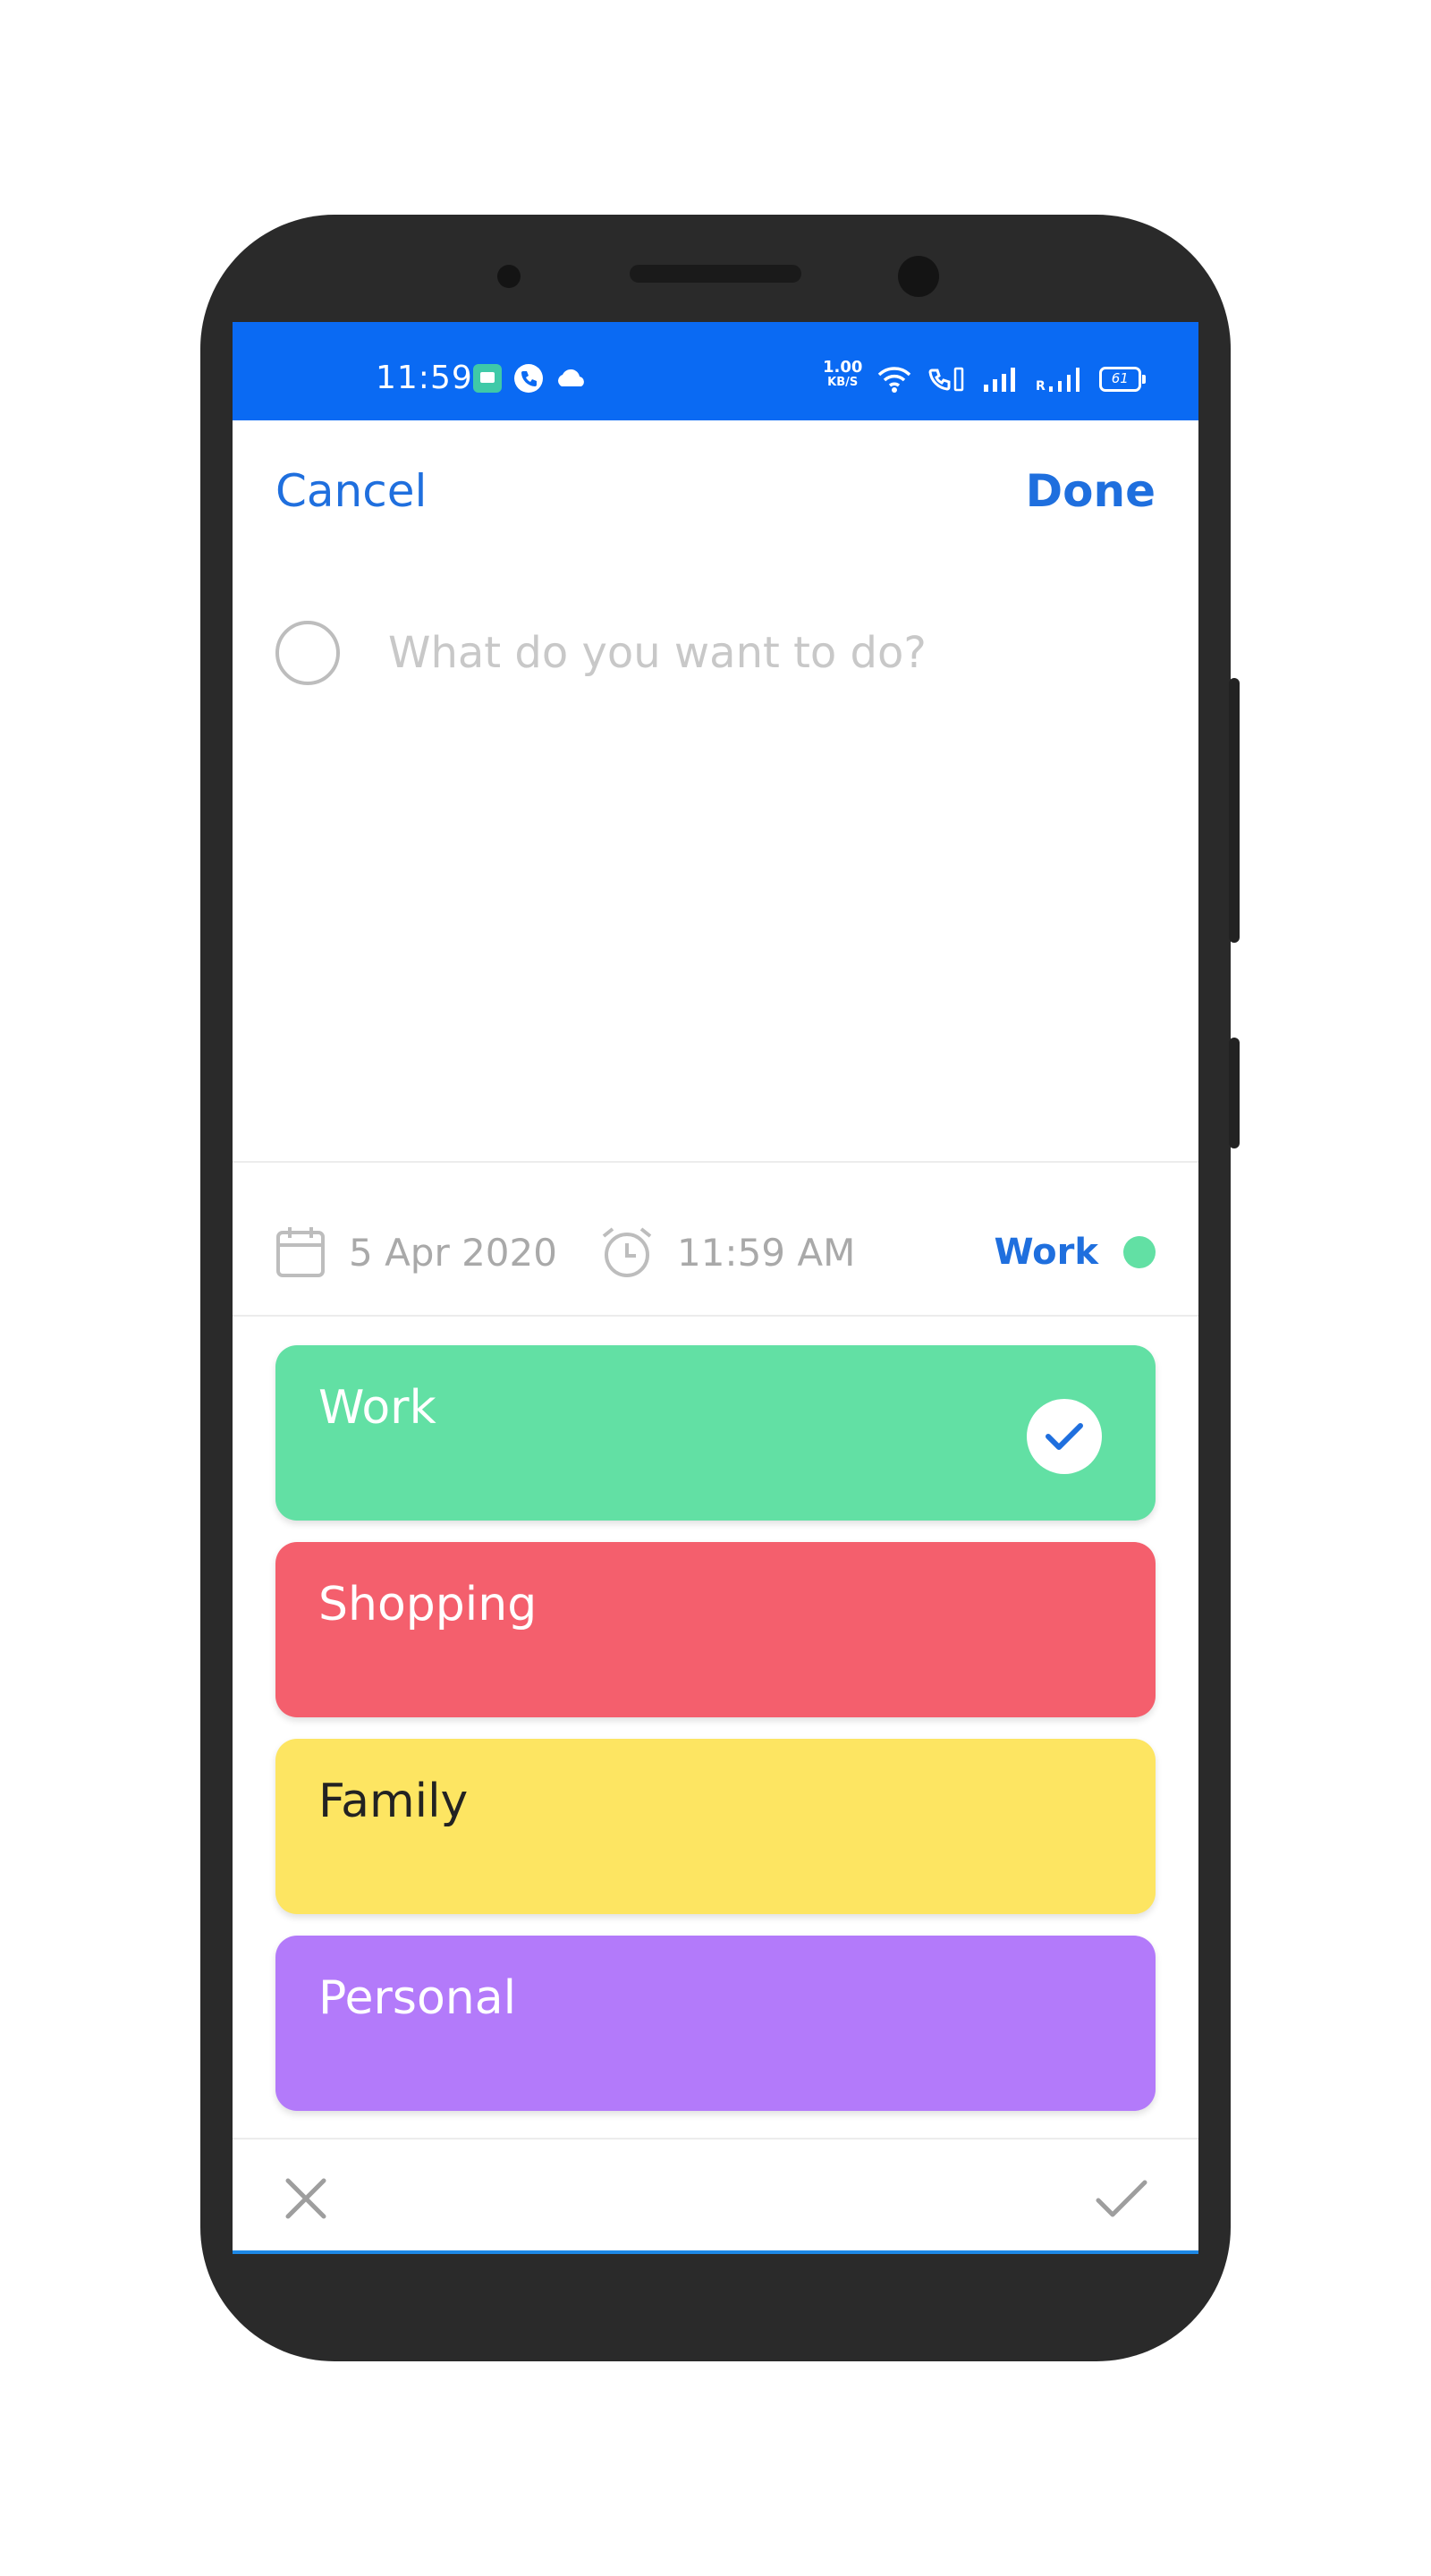 Image resolution: width=1431 pixels, height=2576 pixels. I want to click on time-picker: 11:59 AM, so click(728, 1252).